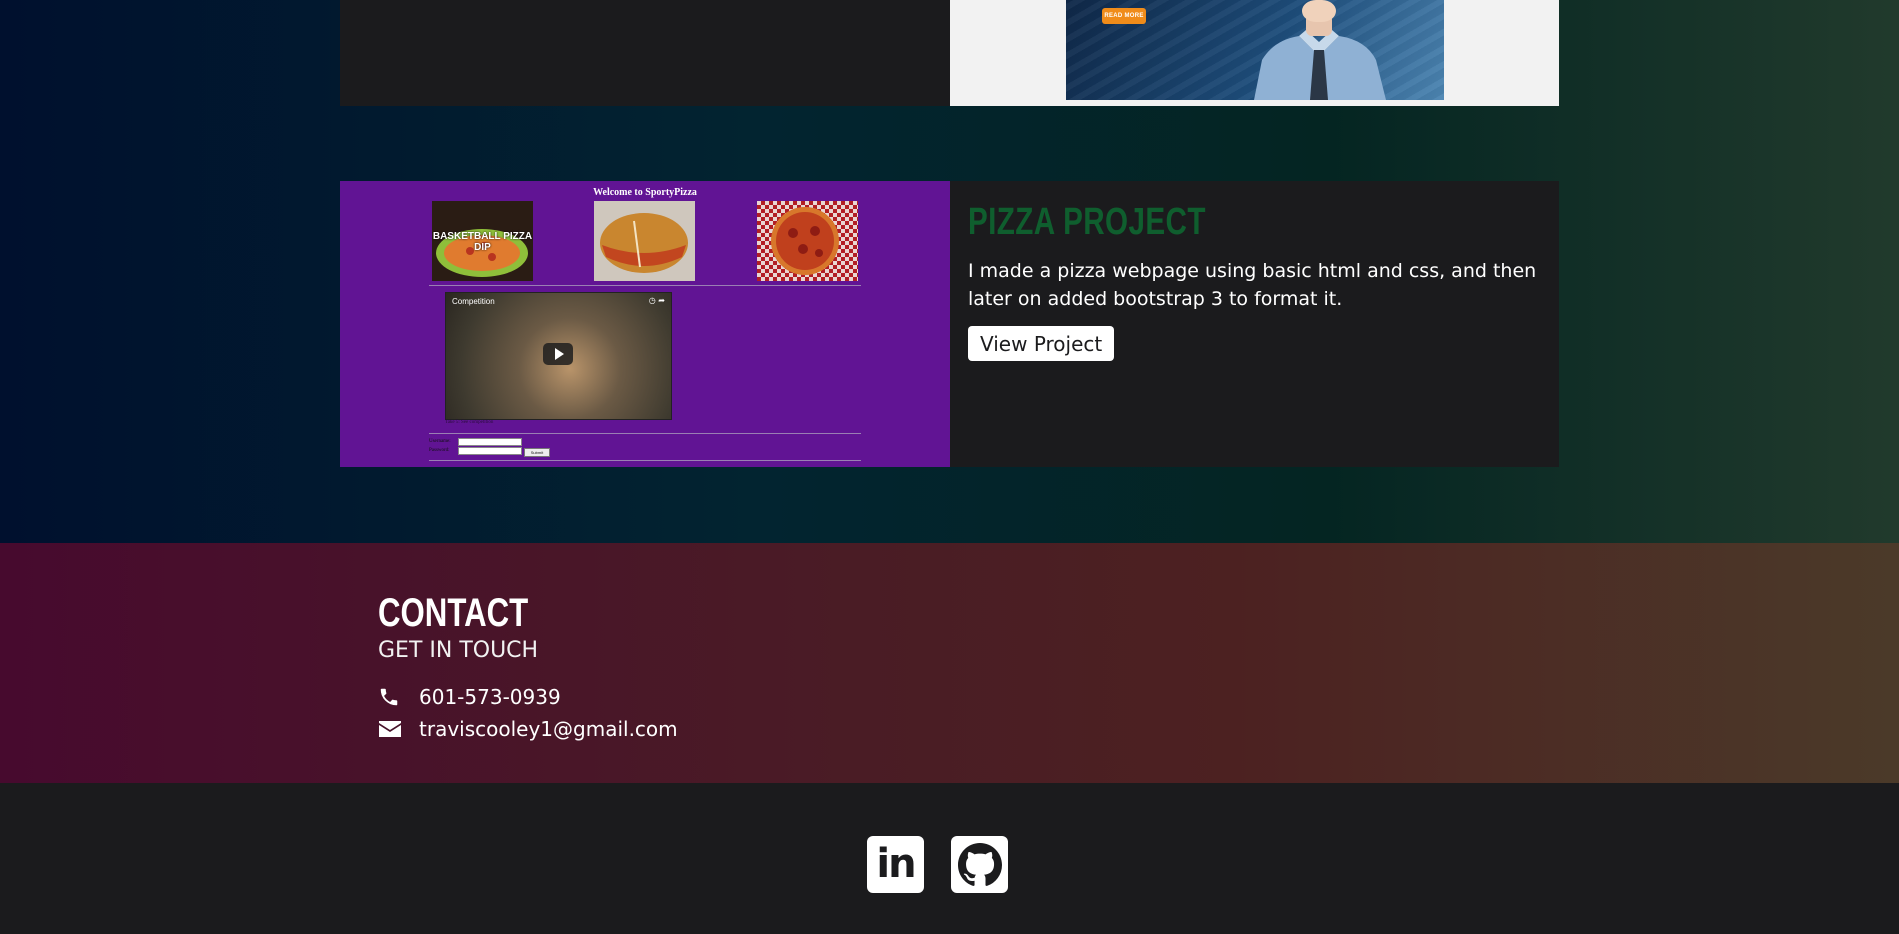 This screenshot has height=934, width=1899. I want to click on envelope-icon, so click(390, 729).